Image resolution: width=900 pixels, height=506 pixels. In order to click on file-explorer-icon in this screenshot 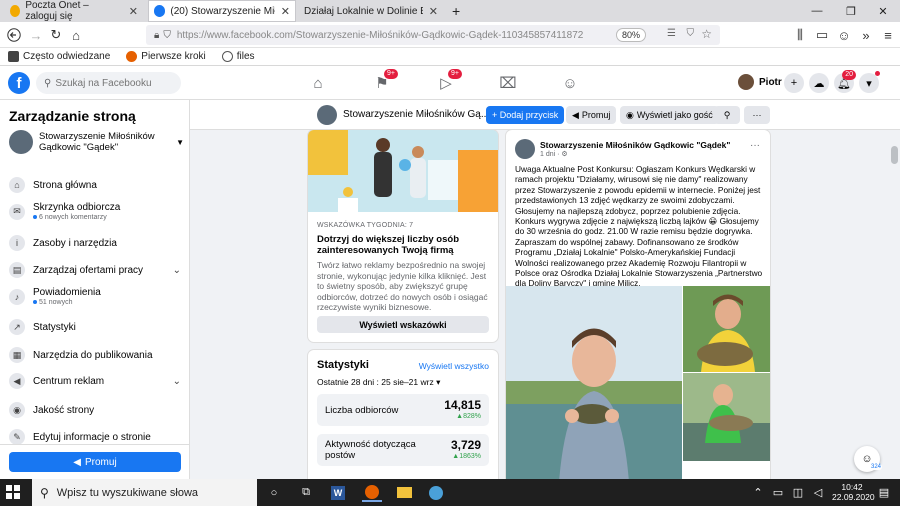, I will do `click(404, 492)`.